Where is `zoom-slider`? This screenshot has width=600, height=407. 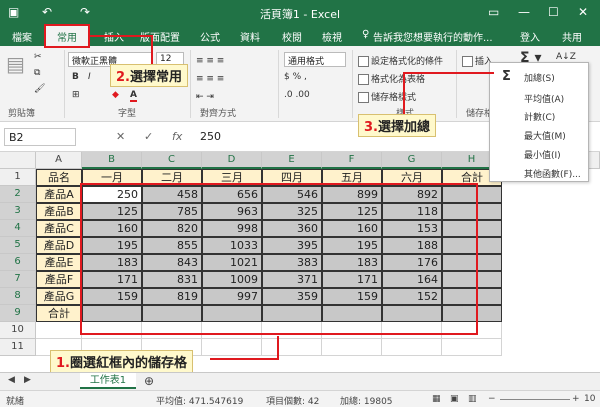
zoom-slider is located at coordinates (535, 399).